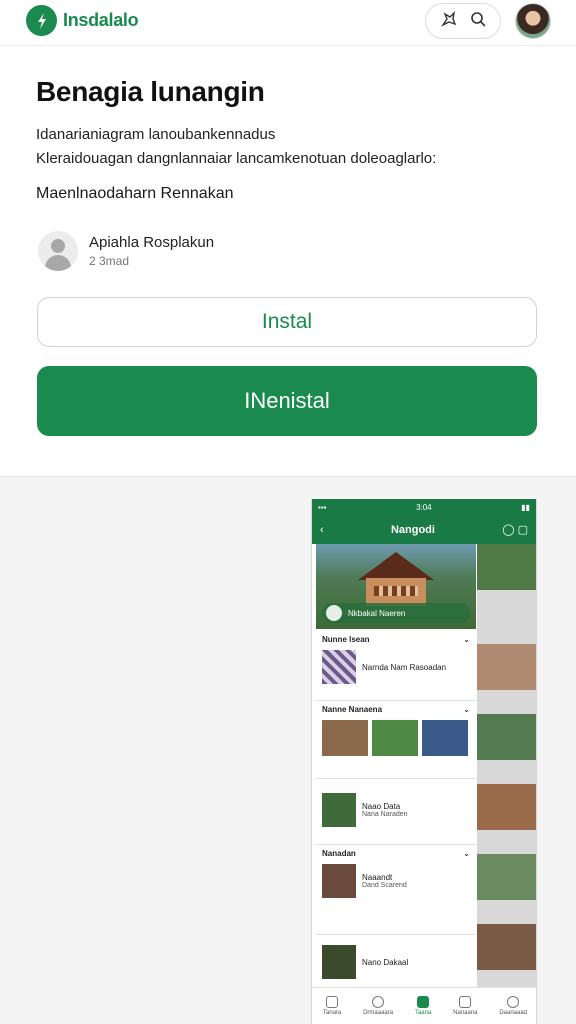 This screenshot has width=576, height=1024. What do you see at coordinates (101, 20) in the screenshot?
I see `brand-name: Insdalalo` at bounding box center [101, 20].